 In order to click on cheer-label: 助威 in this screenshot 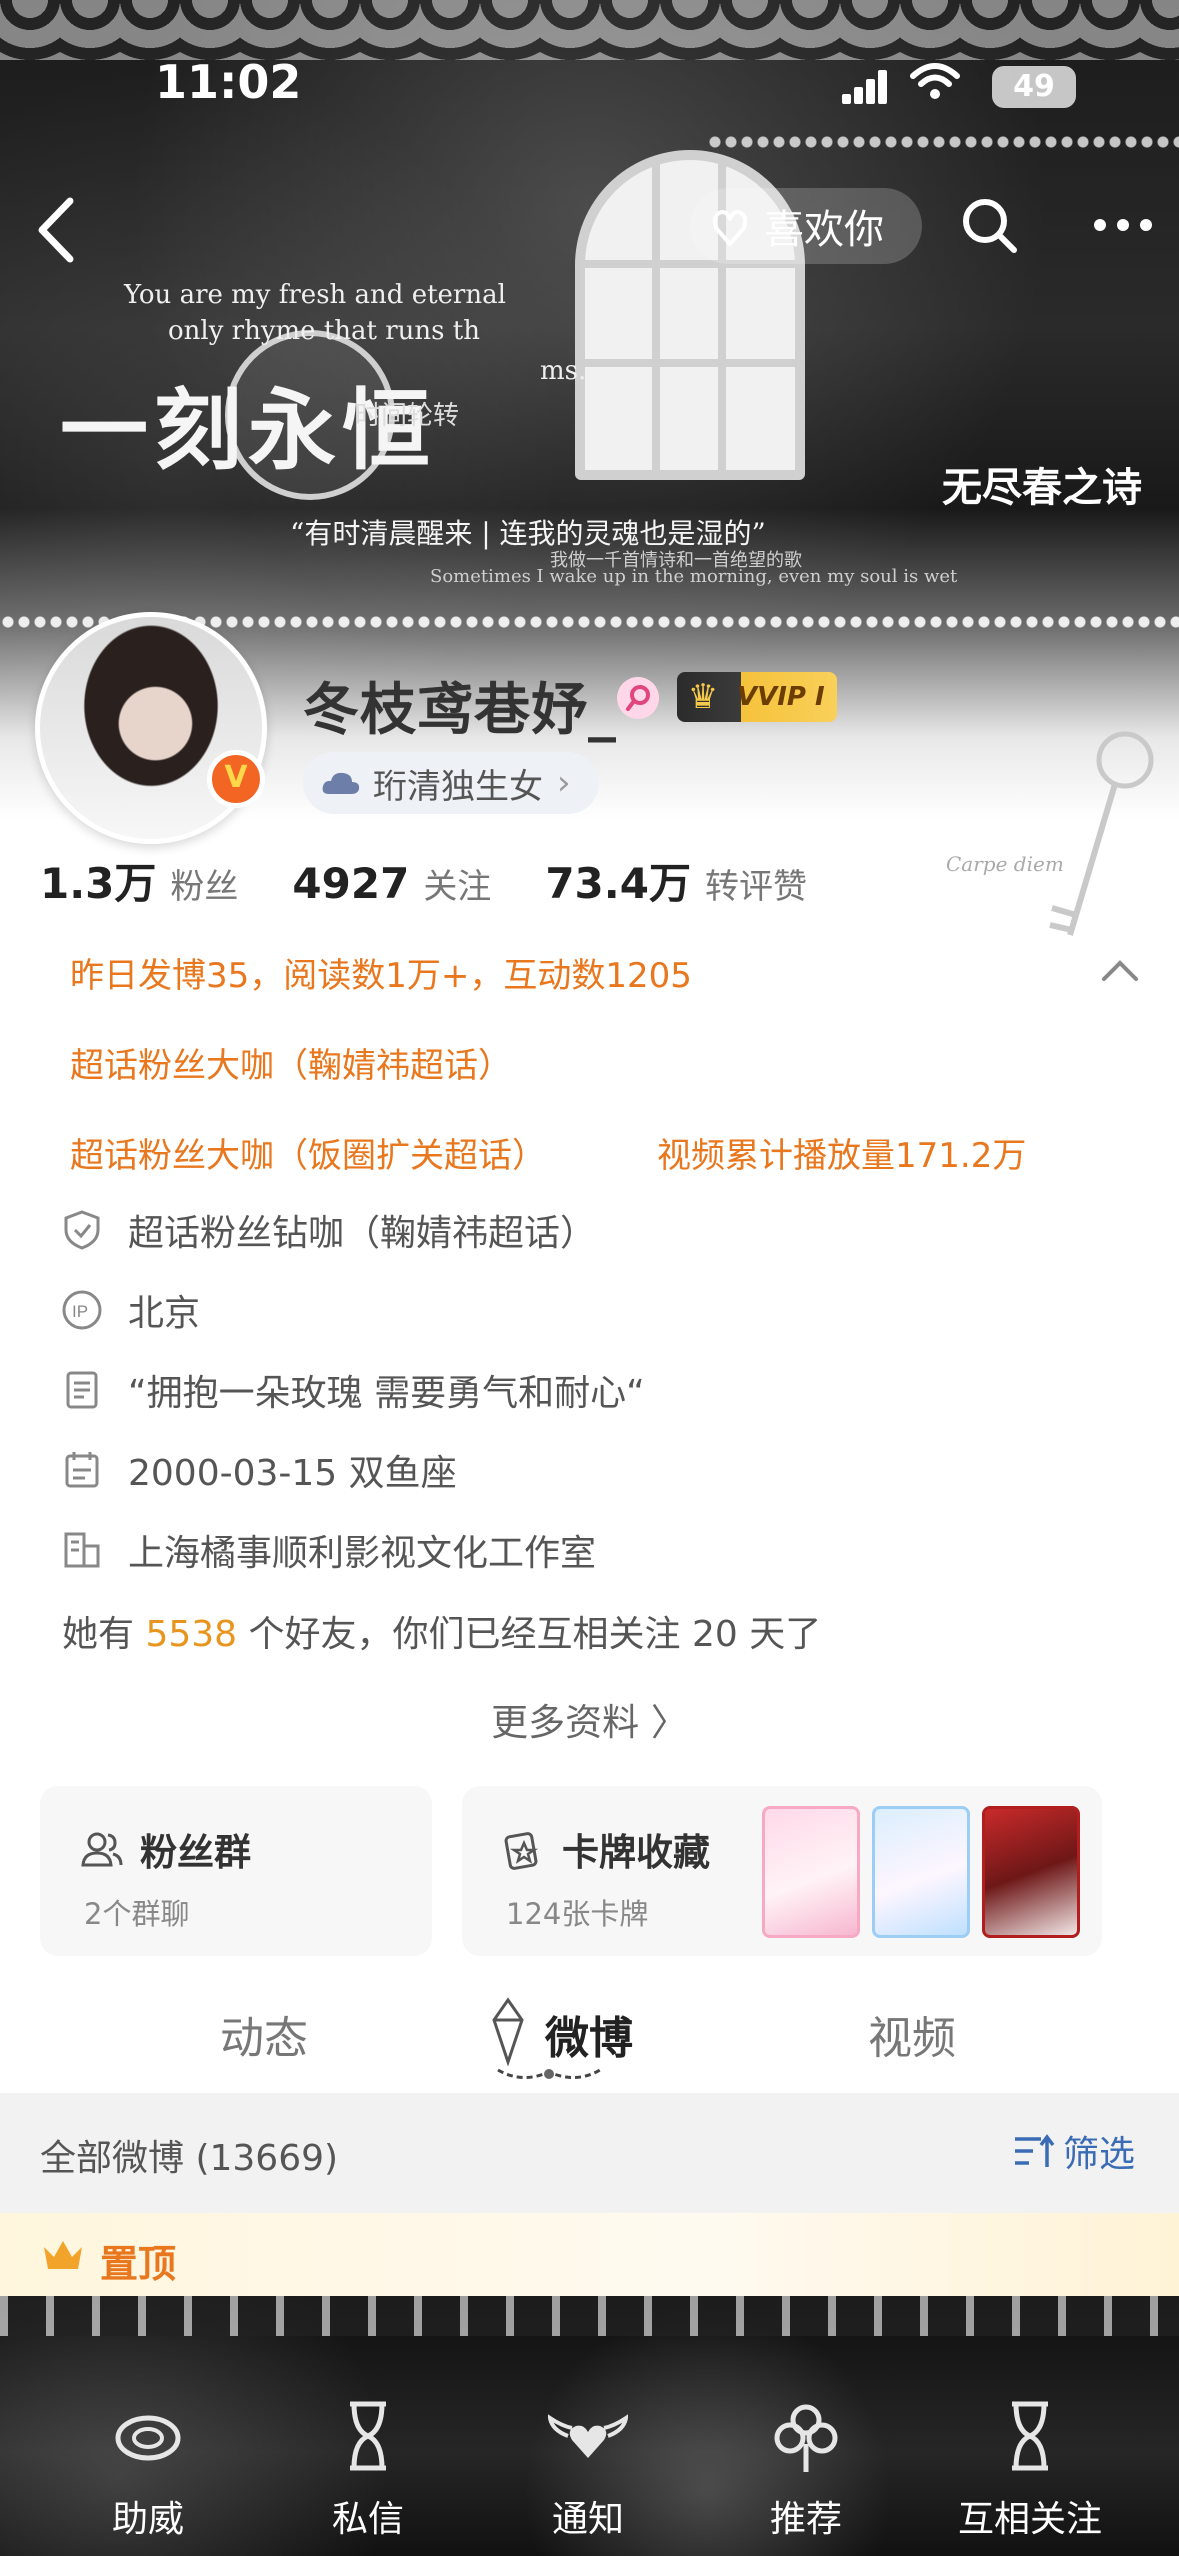, I will do `click(147, 2519)`.